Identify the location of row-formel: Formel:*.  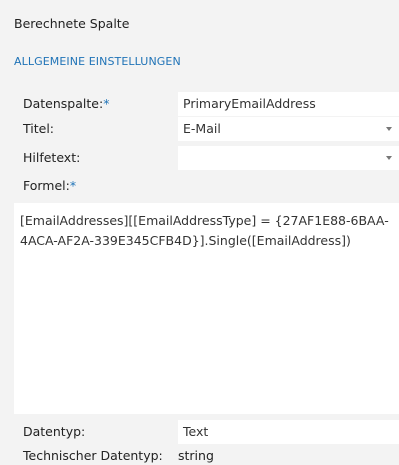
(199, 186).